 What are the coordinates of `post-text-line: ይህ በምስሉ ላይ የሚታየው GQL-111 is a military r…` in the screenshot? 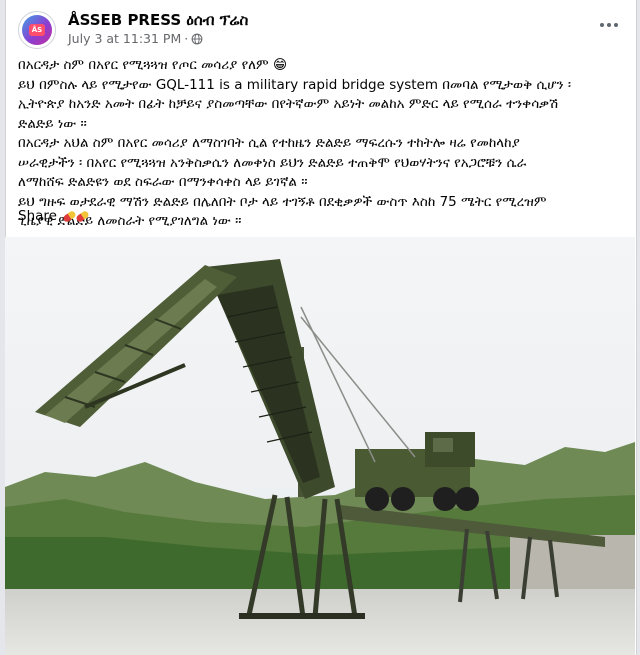 It's located at (295, 84).